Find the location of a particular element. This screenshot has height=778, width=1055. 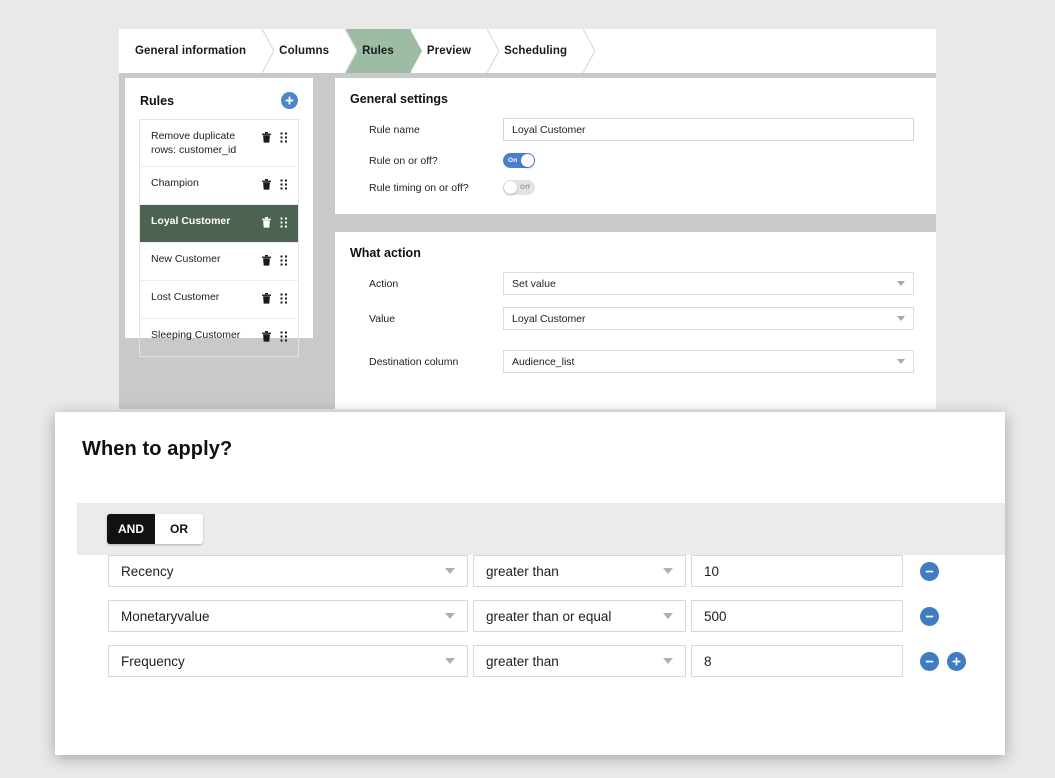

what-action-title: What action is located at coordinates (385, 253).